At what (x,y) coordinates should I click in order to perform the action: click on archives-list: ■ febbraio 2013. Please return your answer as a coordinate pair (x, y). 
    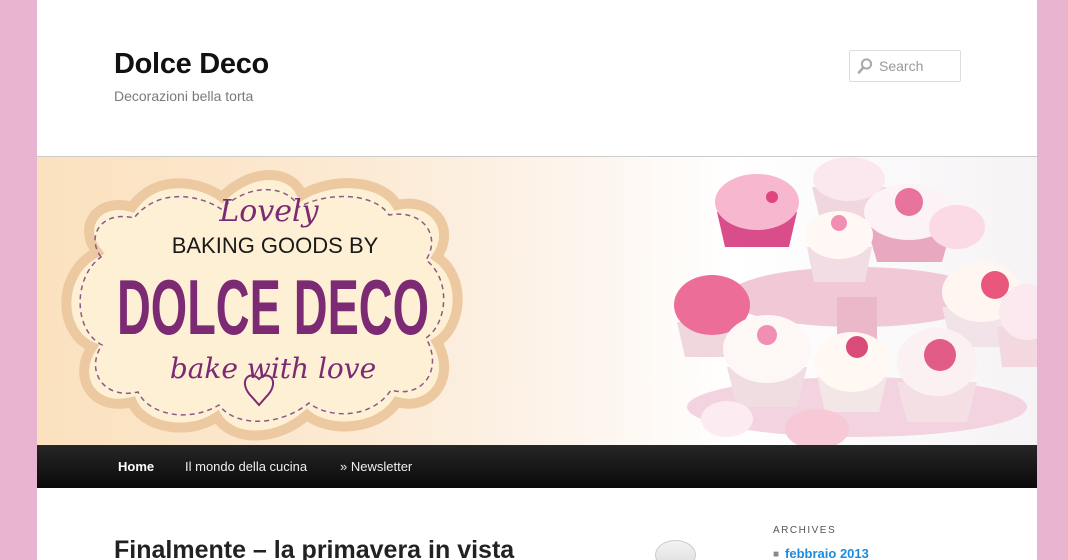
    Looking at the image, I should click on (821, 553).